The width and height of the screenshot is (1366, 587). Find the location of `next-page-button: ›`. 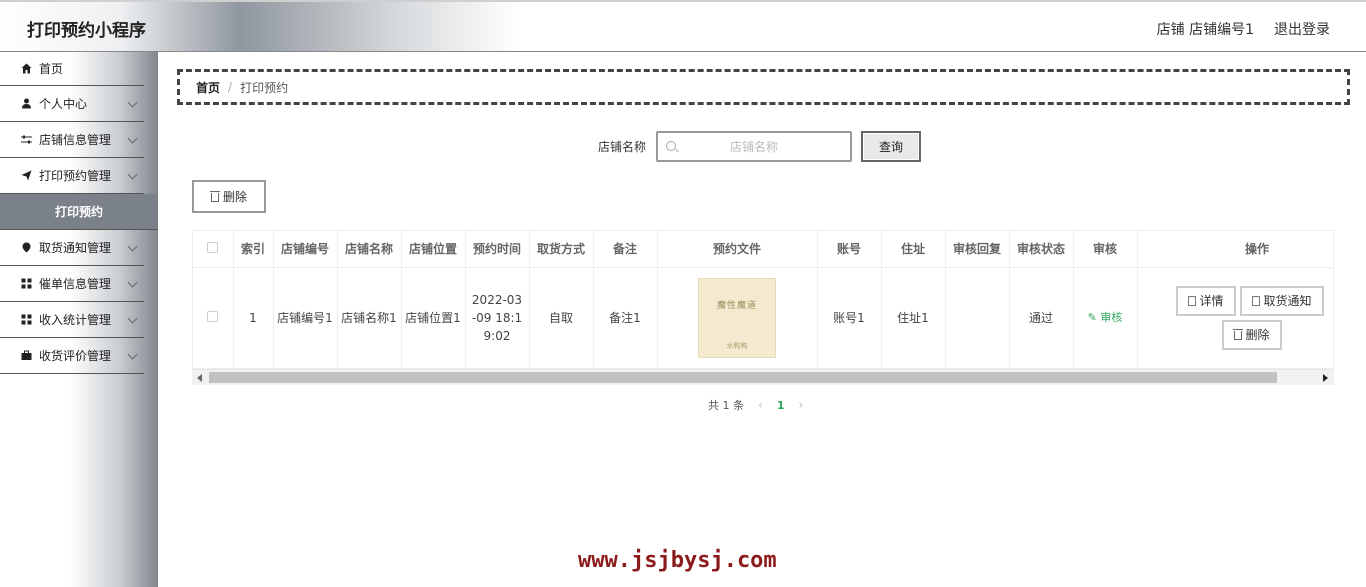

next-page-button: › is located at coordinates (800, 405).